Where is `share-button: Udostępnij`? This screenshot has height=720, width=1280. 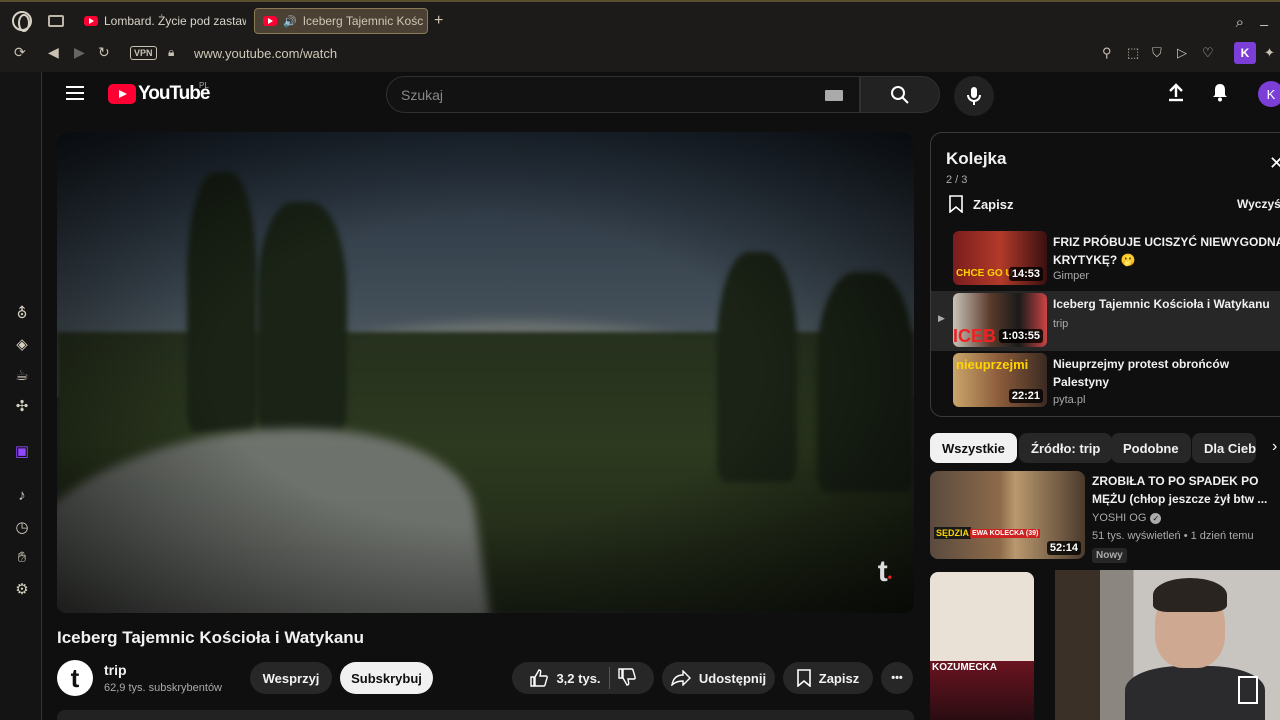 share-button: Udostępnij is located at coordinates (718, 678).